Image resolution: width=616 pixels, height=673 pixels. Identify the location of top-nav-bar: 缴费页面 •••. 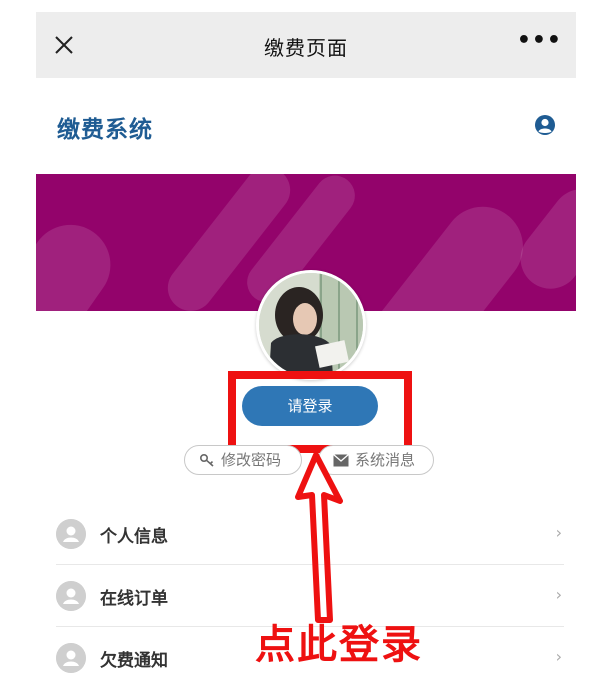
(306, 45).